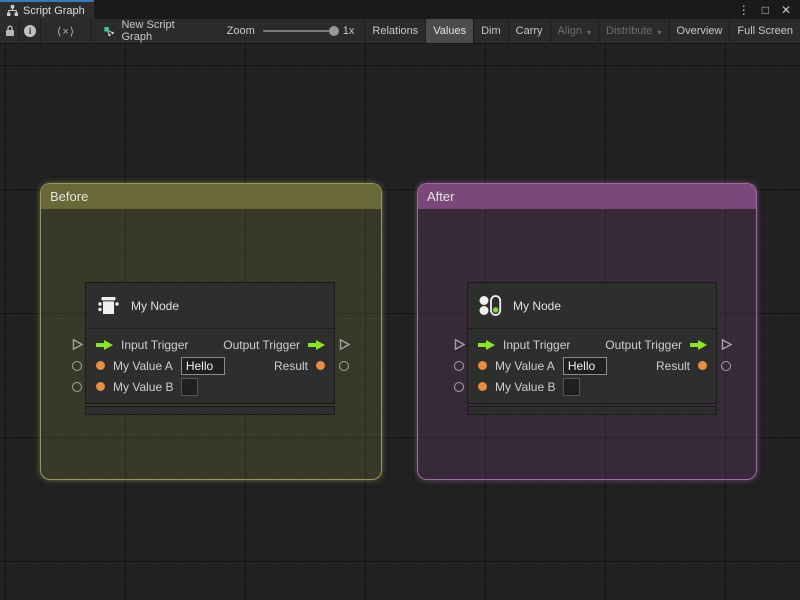  I want to click on zoom-control: Zoom 1x, so click(282, 31).